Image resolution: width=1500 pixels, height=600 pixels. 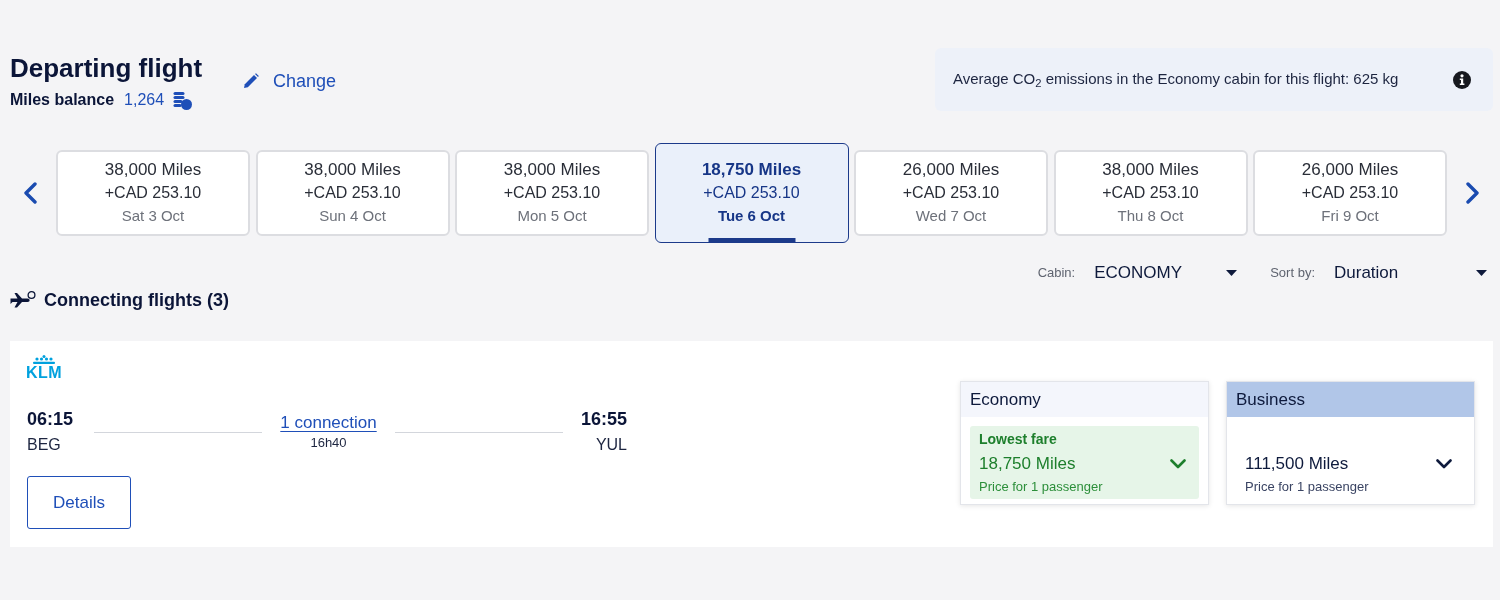 What do you see at coordinates (62, 100) in the screenshot?
I see `miles-balance-label: Miles balance` at bounding box center [62, 100].